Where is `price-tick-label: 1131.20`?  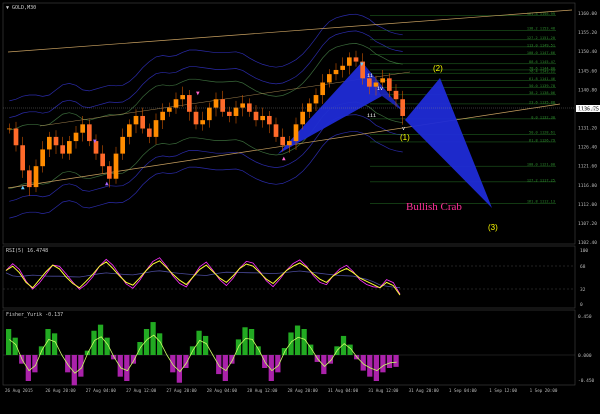
price-tick-label: 1131.20 is located at coordinates (587, 129).